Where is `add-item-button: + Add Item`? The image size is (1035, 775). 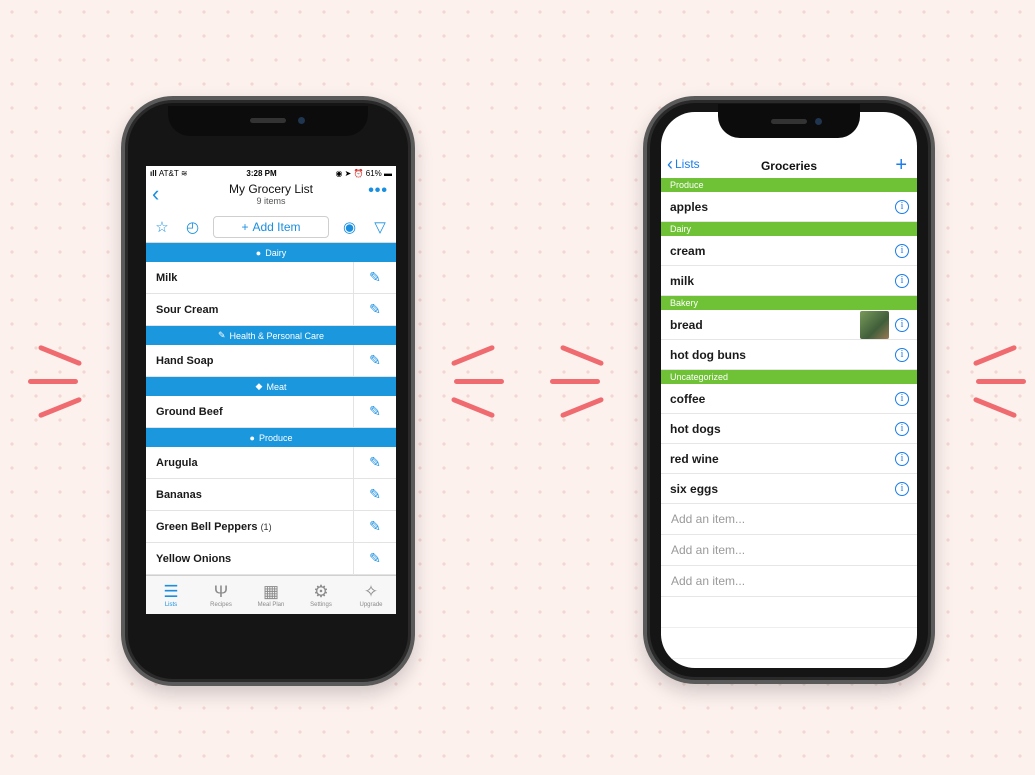 add-item-button: + Add Item is located at coordinates (271, 227).